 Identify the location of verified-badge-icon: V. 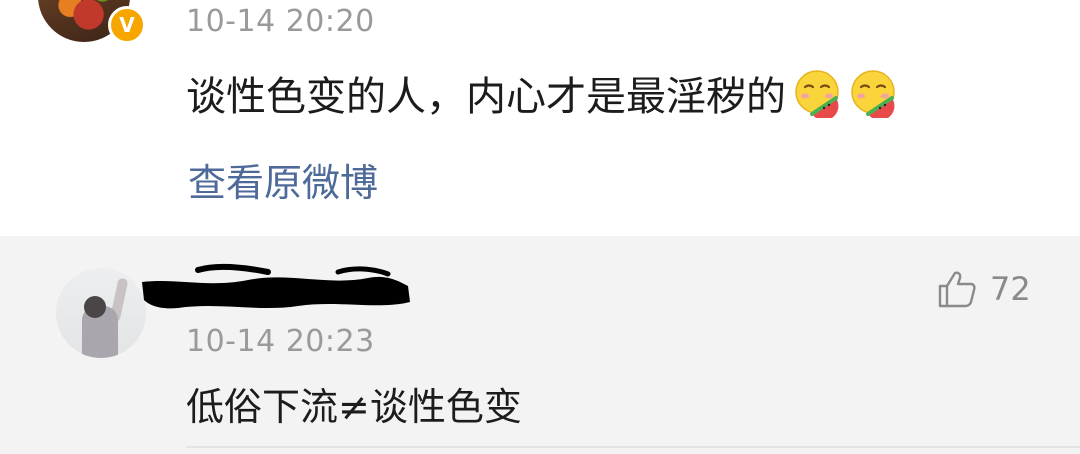
(127, 25).